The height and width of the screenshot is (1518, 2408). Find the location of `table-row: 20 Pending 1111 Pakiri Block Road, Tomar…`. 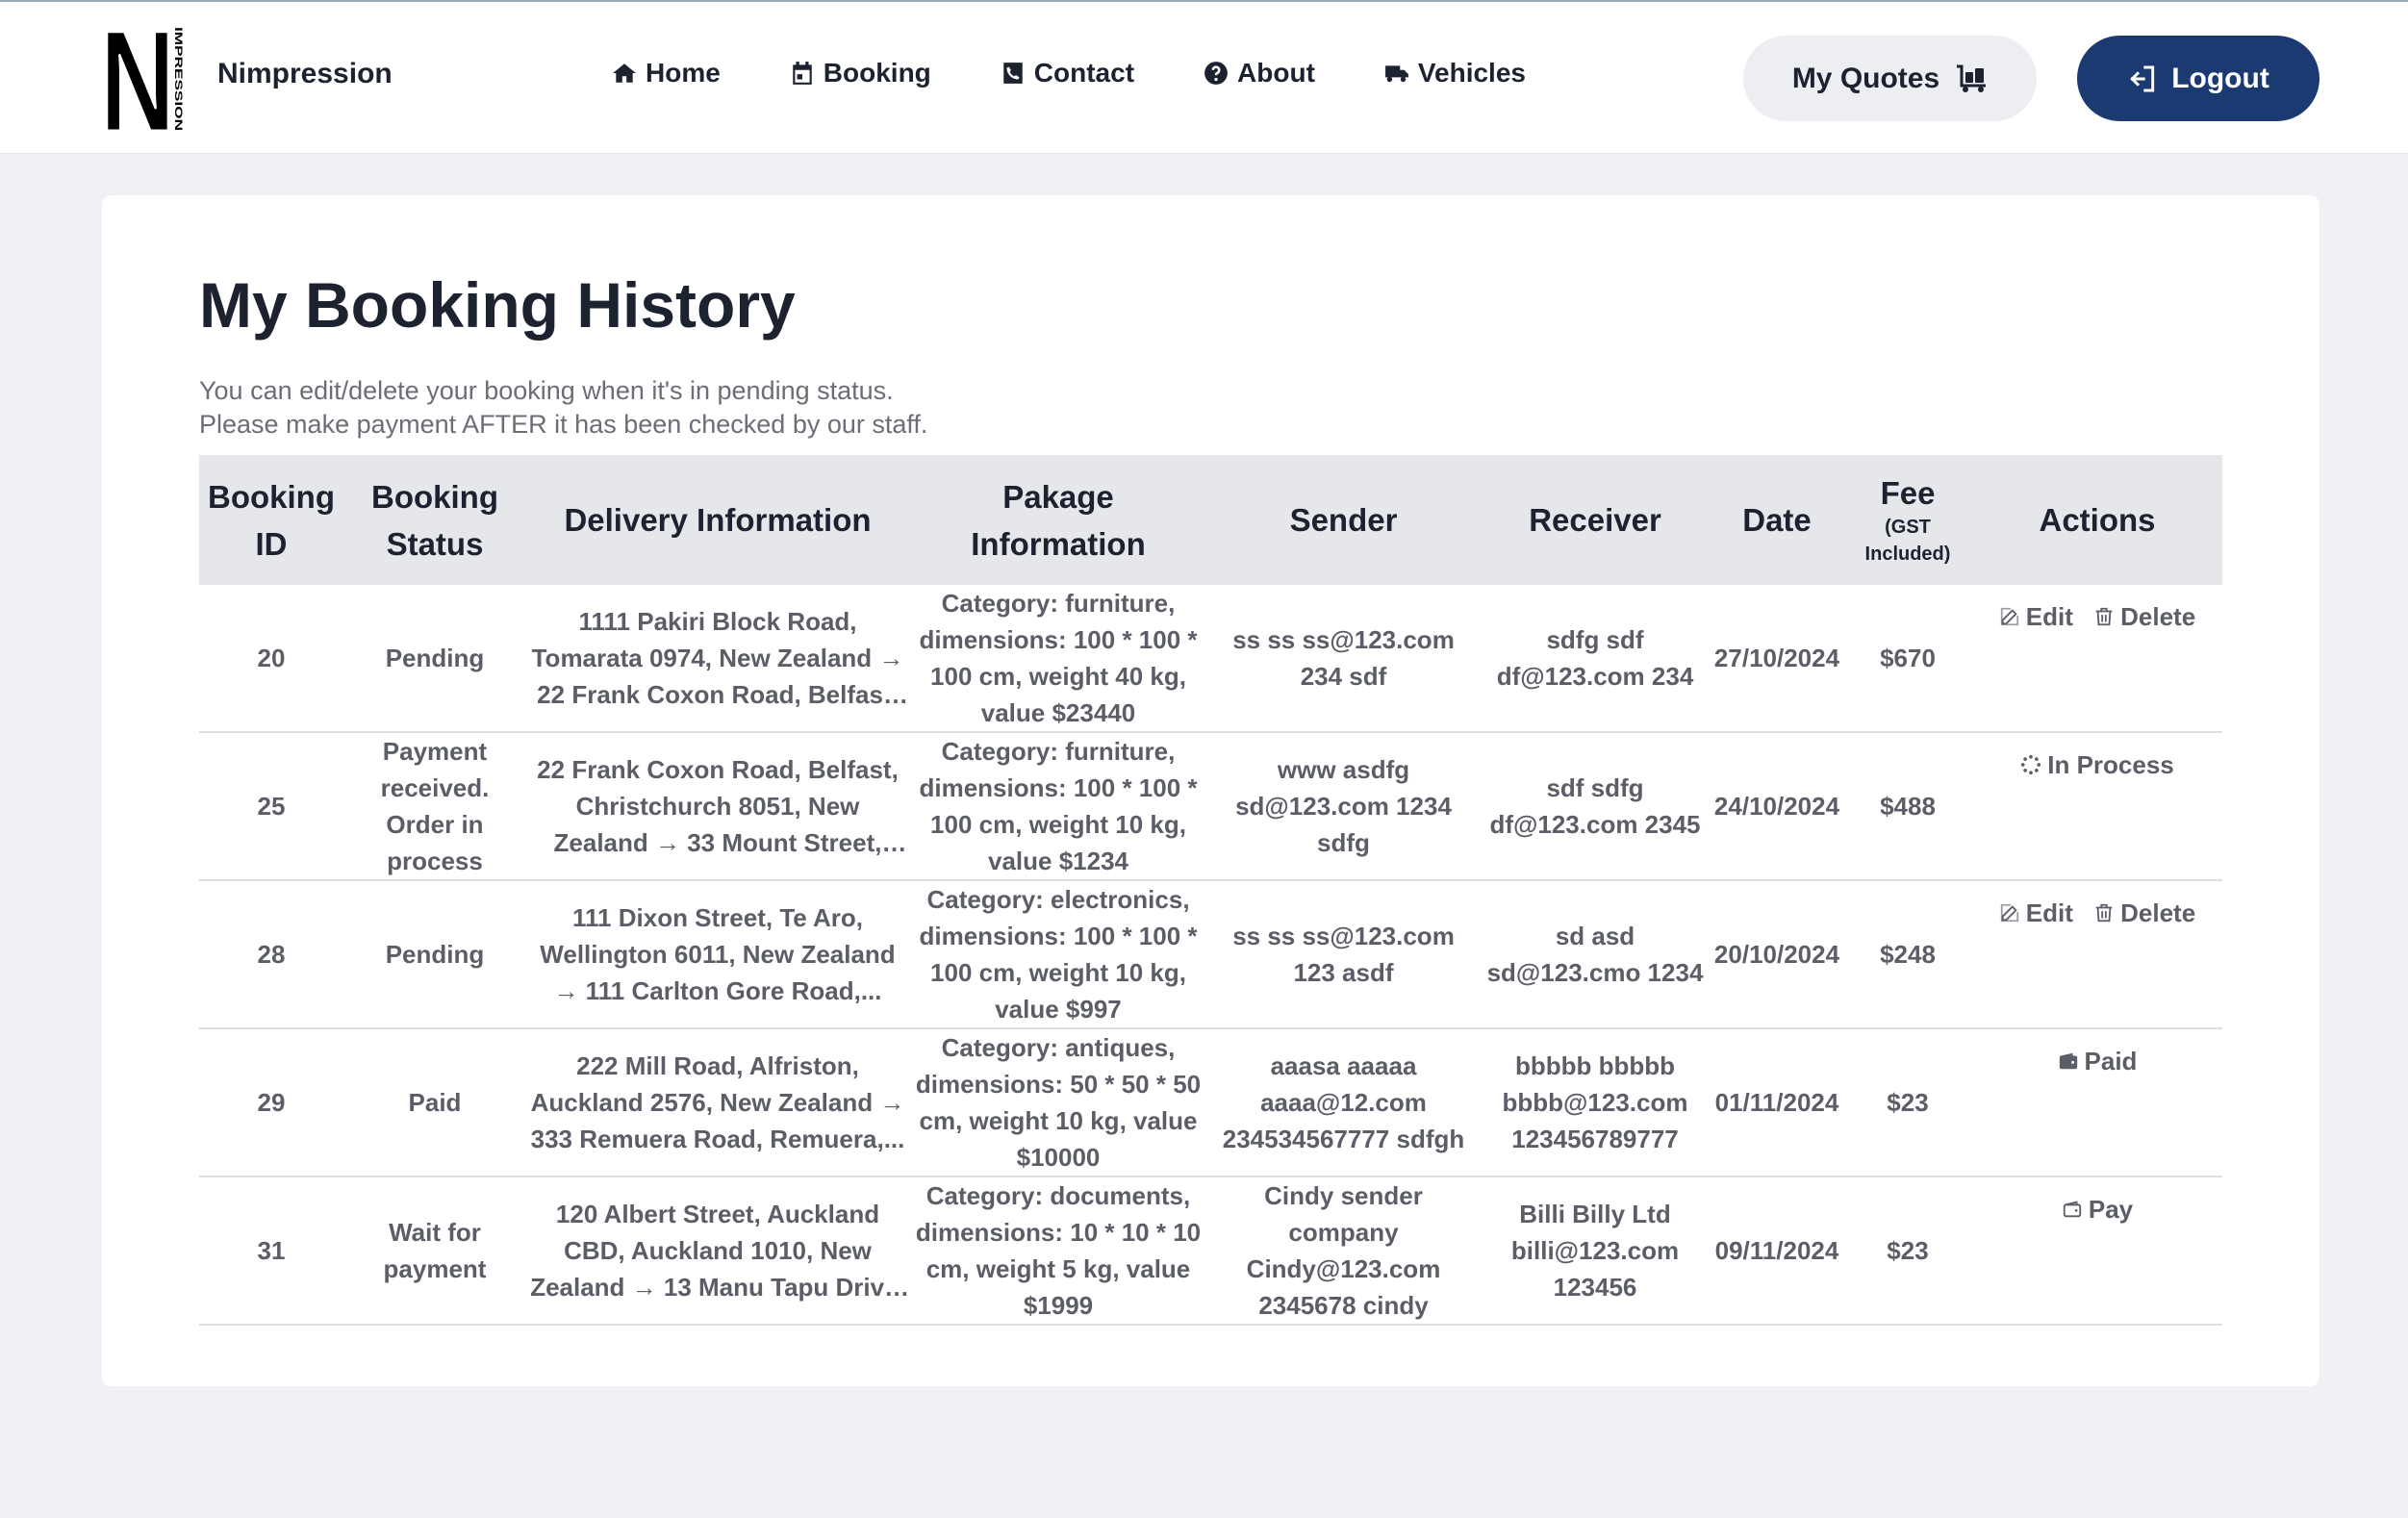

table-row: 20 Pending 1111 Pakiri Block Road, Tomar… is located at coordinates (1210, 658).